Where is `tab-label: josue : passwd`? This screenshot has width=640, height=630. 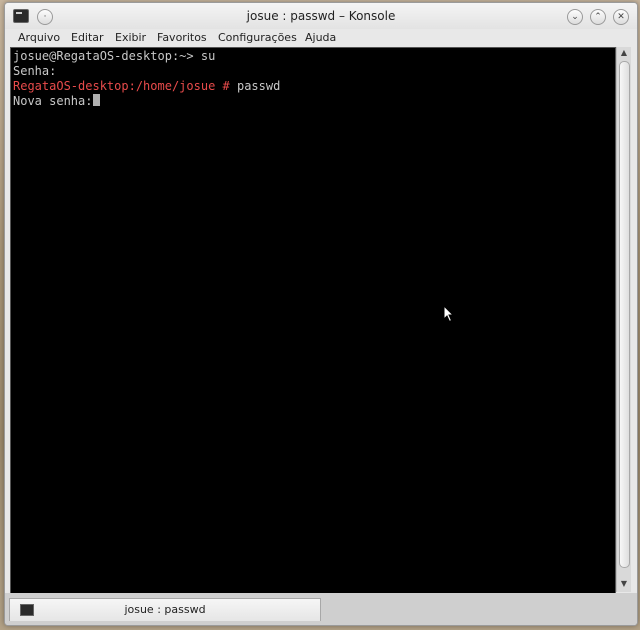
tab-label: josue : passwd is located at coordinates (165, 609).